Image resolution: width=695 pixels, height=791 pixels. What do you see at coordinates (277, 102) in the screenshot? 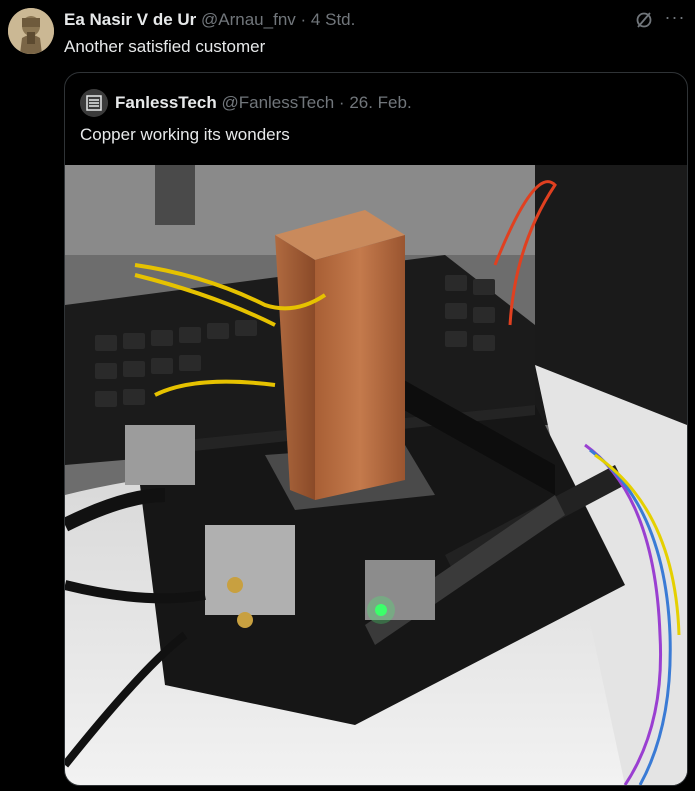
I see `quoted-author-handle: @FanlessTech` at bounding box center [277, 102].